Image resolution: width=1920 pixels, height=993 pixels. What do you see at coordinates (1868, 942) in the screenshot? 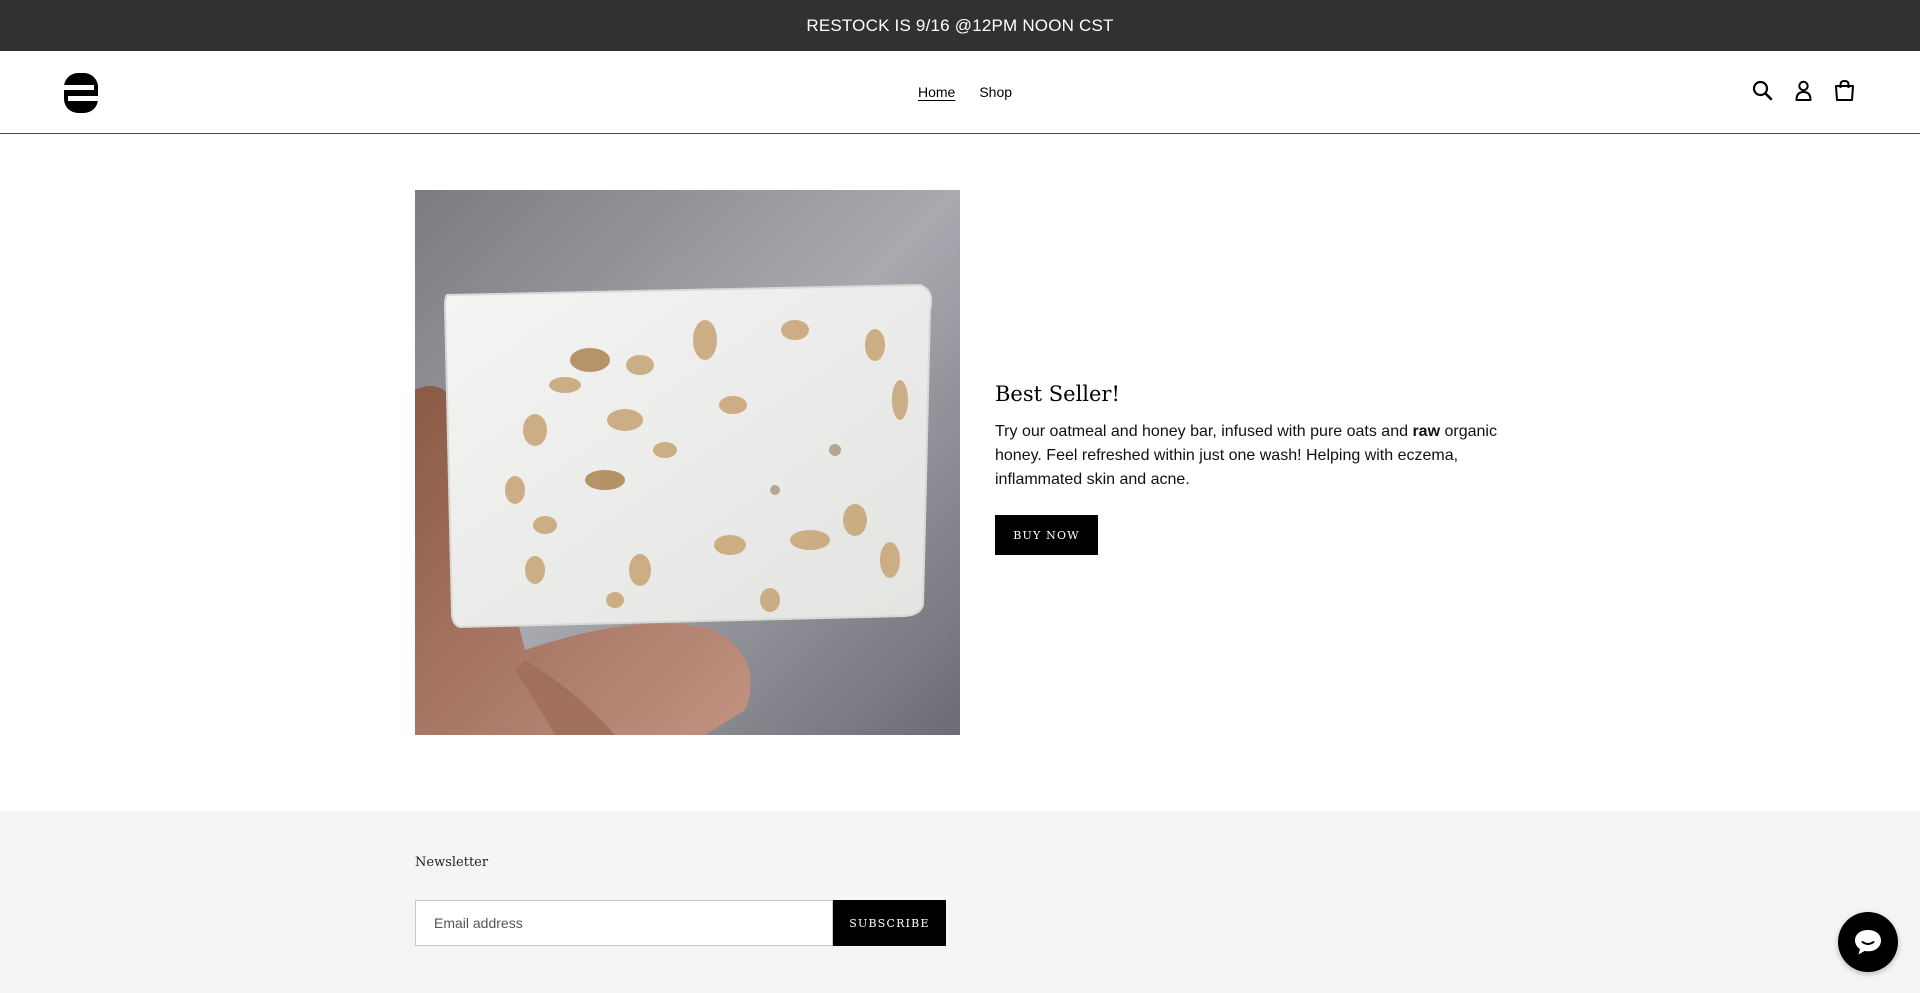
I see `chat-bubble-icon` at bounding box center [1868, 942].